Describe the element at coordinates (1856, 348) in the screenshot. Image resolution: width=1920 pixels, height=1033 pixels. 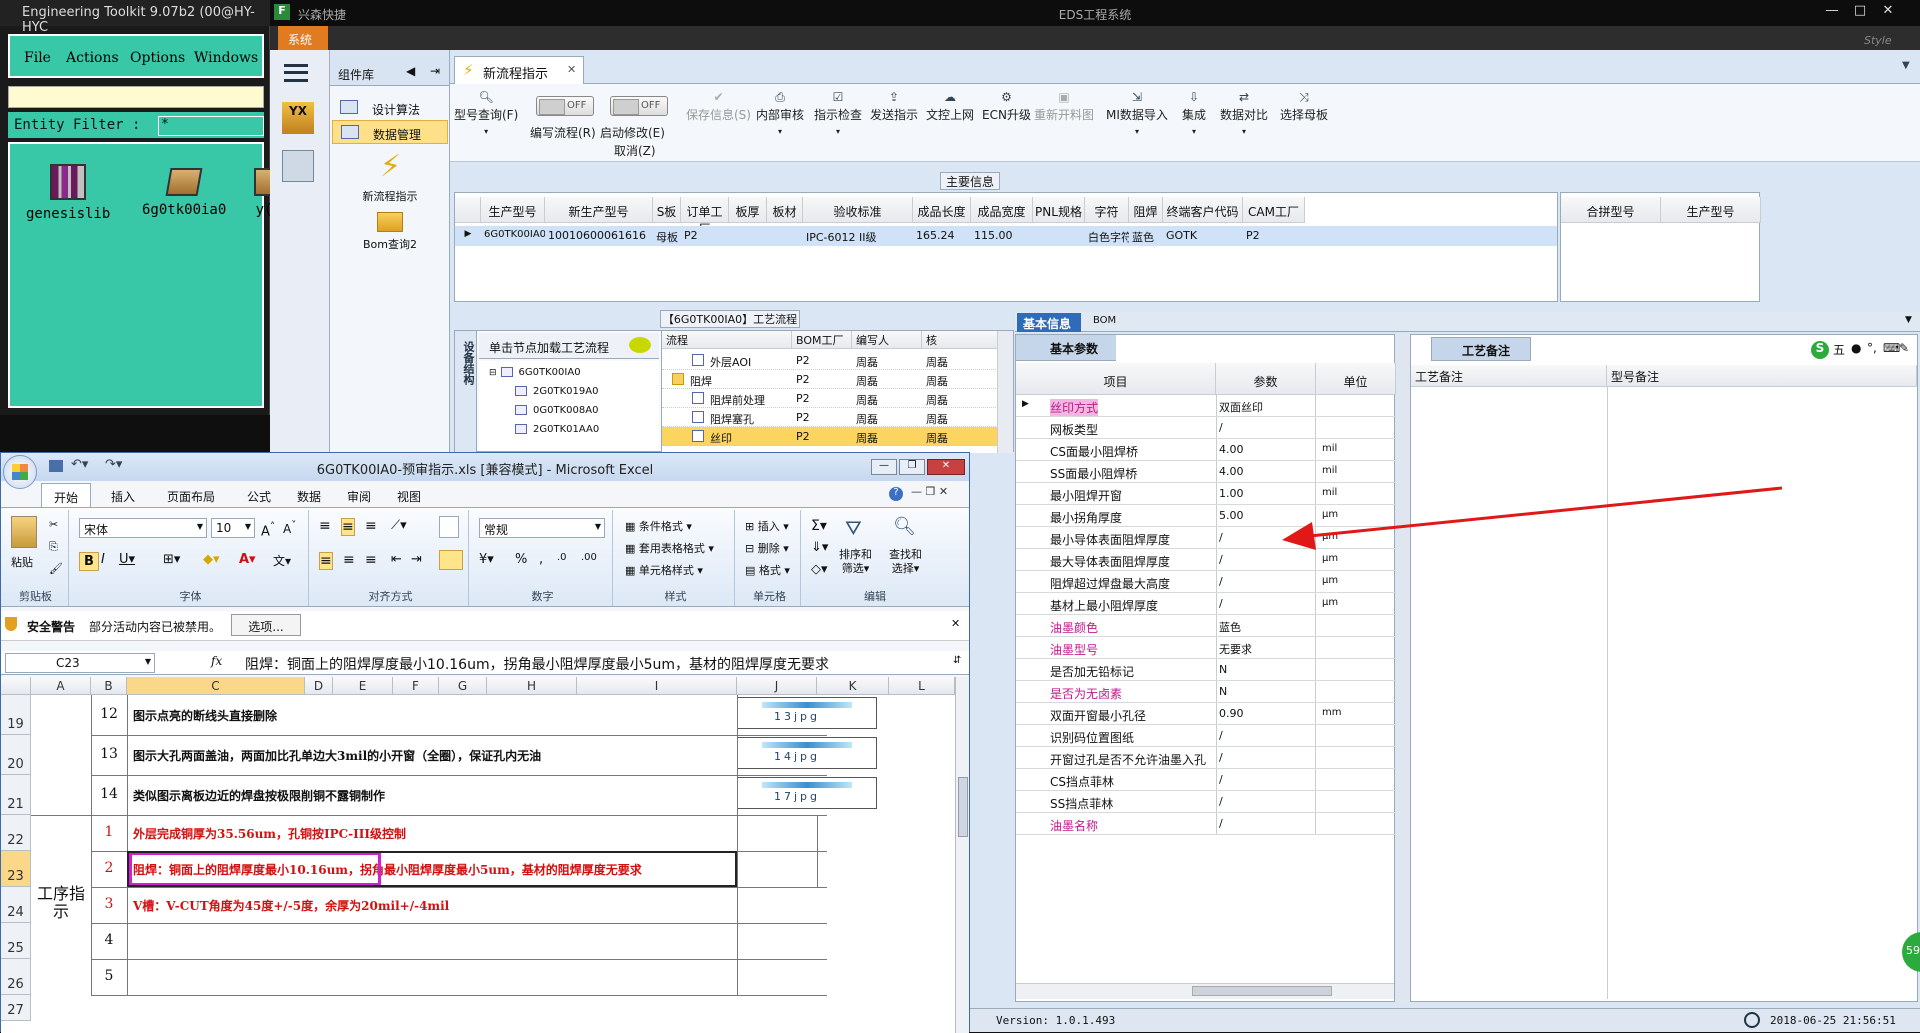
I see `moon-icon: ●` at that location.